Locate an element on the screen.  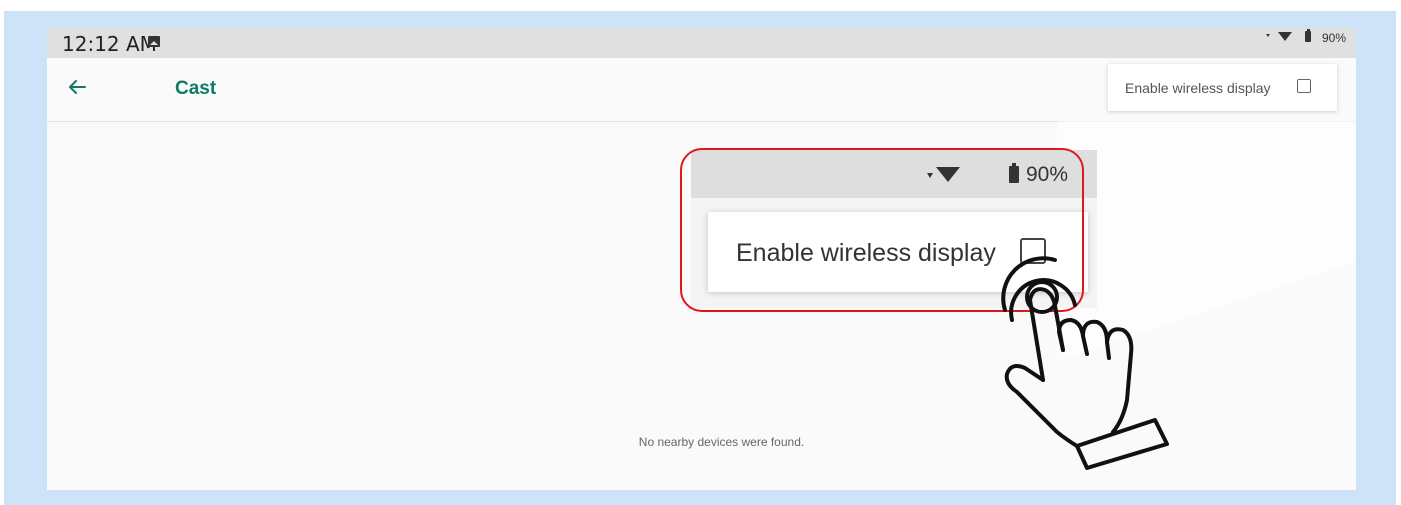
page-title: Cast is located at coordinates (196, 88).